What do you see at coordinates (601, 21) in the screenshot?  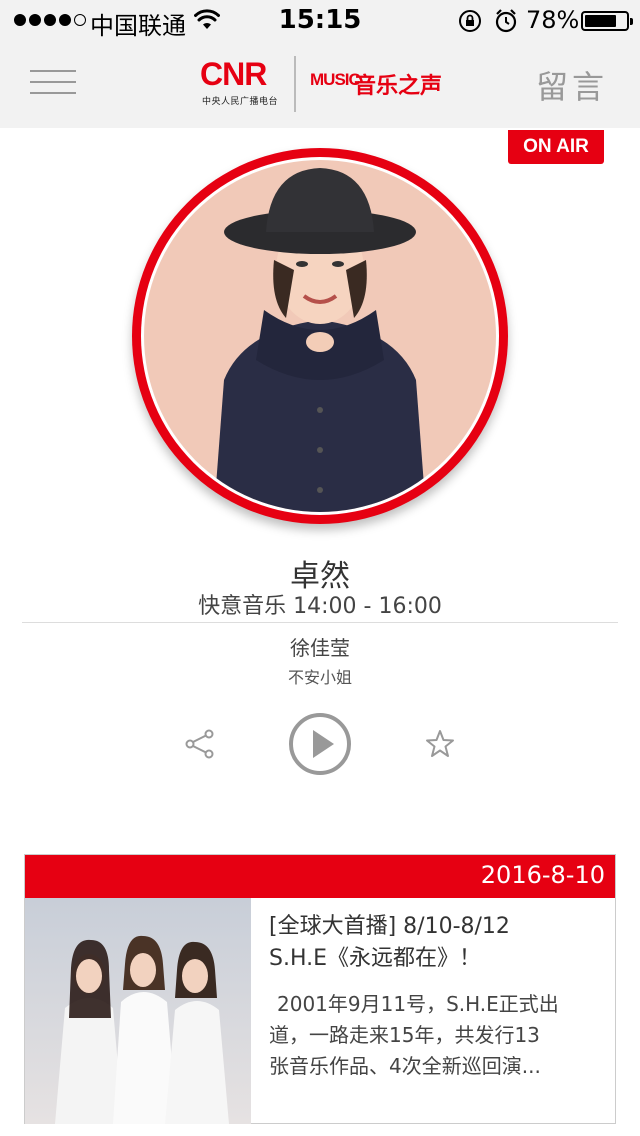 I see `battery-fill` at bounding box center [601, 21].